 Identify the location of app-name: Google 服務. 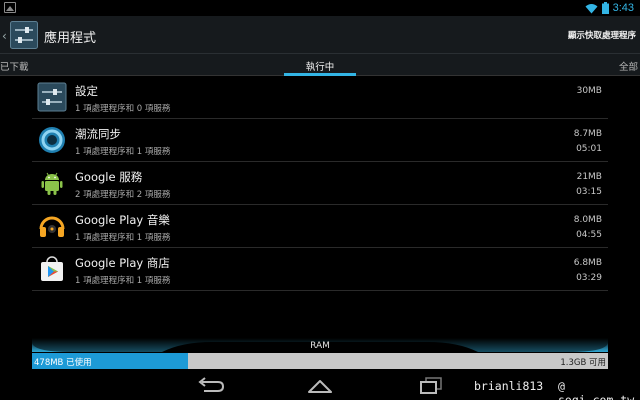
(109, 177).